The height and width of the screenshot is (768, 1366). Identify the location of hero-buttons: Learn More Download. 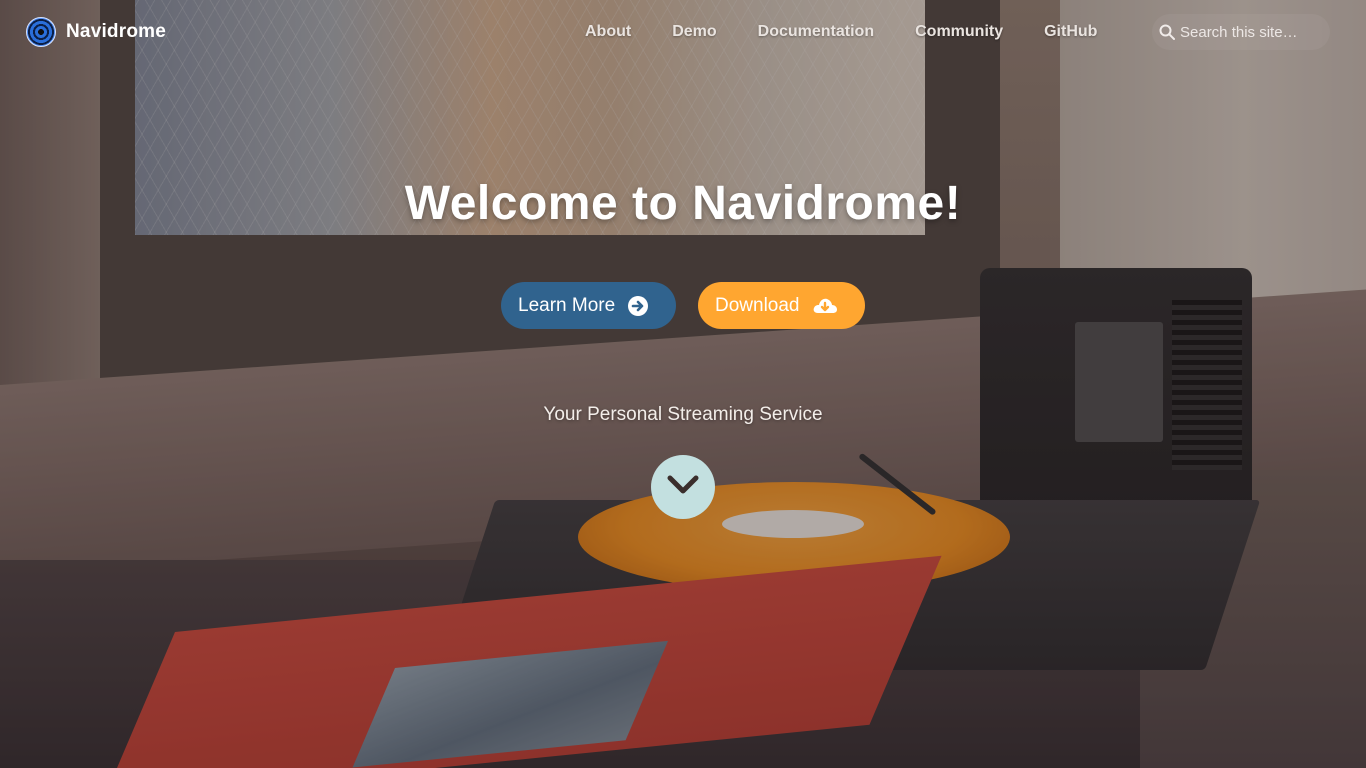
(683, 305).